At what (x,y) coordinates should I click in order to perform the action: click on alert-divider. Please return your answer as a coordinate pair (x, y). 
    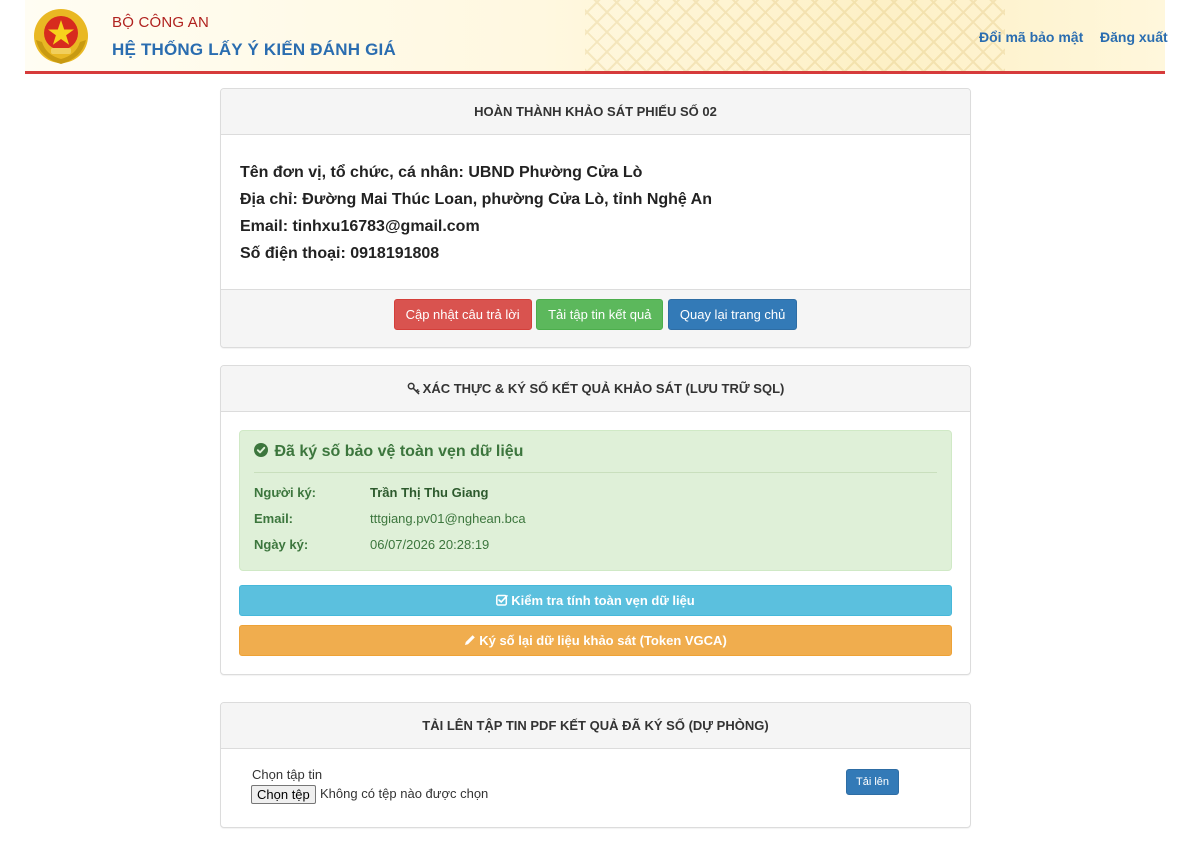
    Looking at the image, I should click on (595, 472).